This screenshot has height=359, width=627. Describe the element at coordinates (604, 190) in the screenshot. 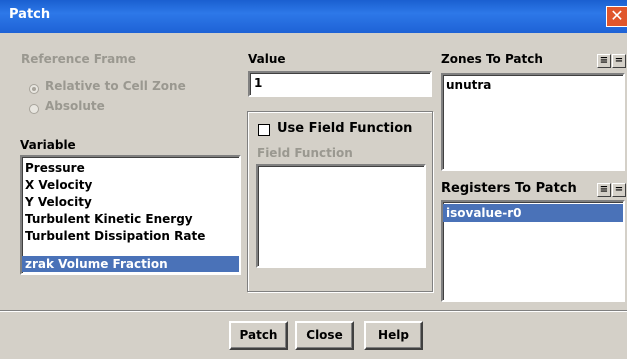

I see `registers-select-all-button: ≡` at that location.